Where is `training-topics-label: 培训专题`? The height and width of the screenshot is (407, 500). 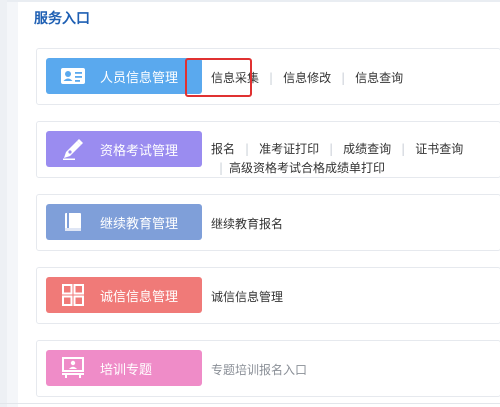
training-topics-label: 培训专题 is located at coordinates (126, 370).